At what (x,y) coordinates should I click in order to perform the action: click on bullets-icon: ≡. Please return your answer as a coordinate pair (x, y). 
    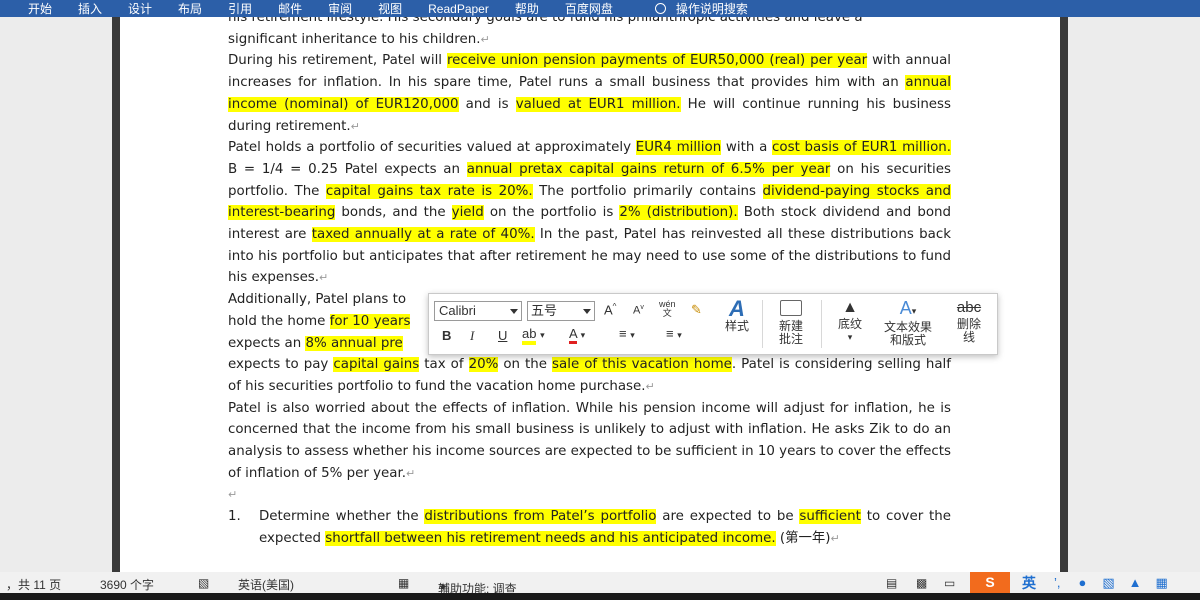
    Looking at the image, I should click on (623, 333).